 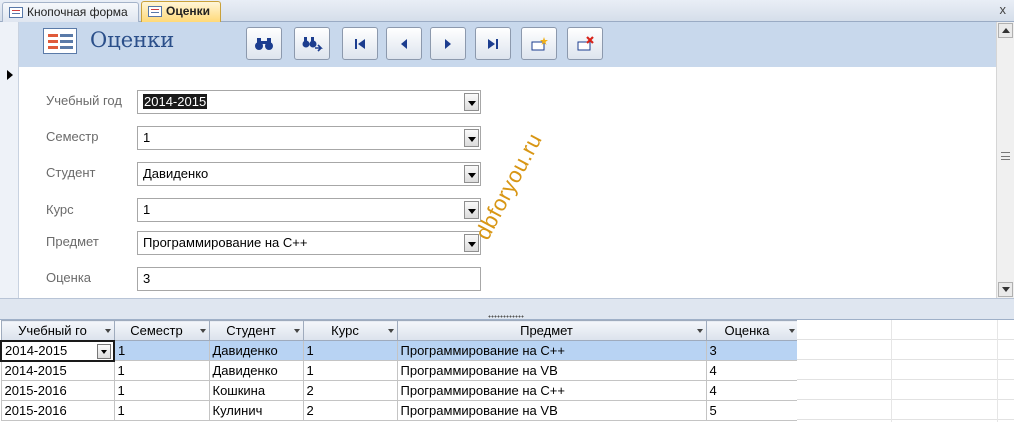 What do you see at coordinates (72, 241) in the screenshot?
I see `subject-label: Предмет` at bounding box center [72, 241].